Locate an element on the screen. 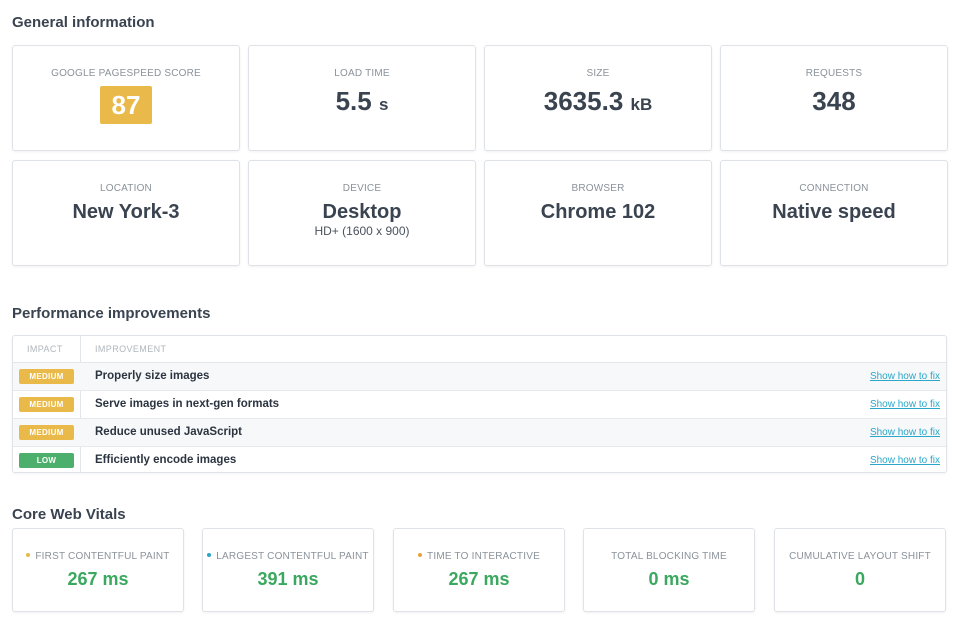 The image size is (968, 634). load-time-value: 5.5 is located at coordinates (353, 101).